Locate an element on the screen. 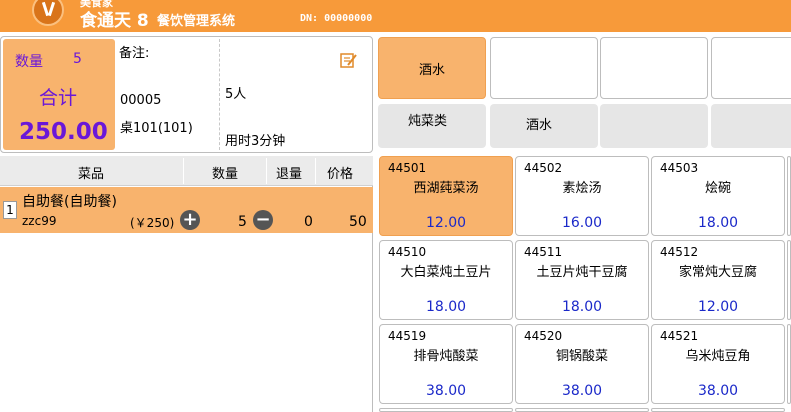 This screenshot has width=791, height=412. item-code: 44502 is located at coordinates (543, 168).